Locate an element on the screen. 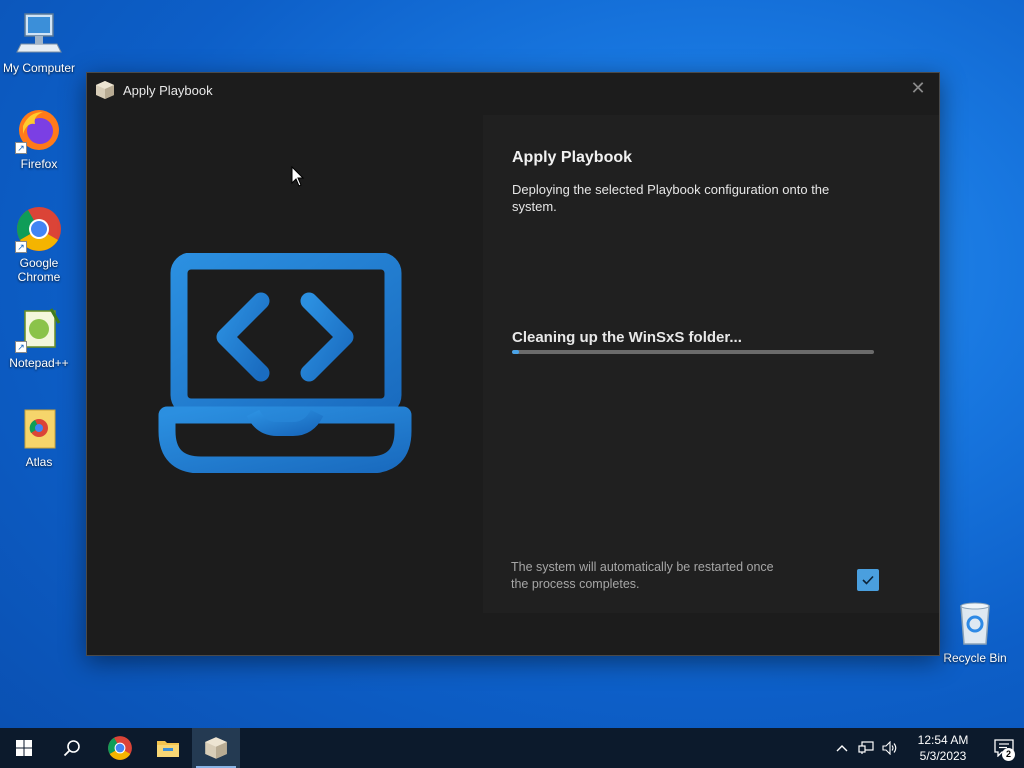 The height and width of the screenshot is (768, 1024). show-hidden-icons-button is located at coordinates (842, 748).